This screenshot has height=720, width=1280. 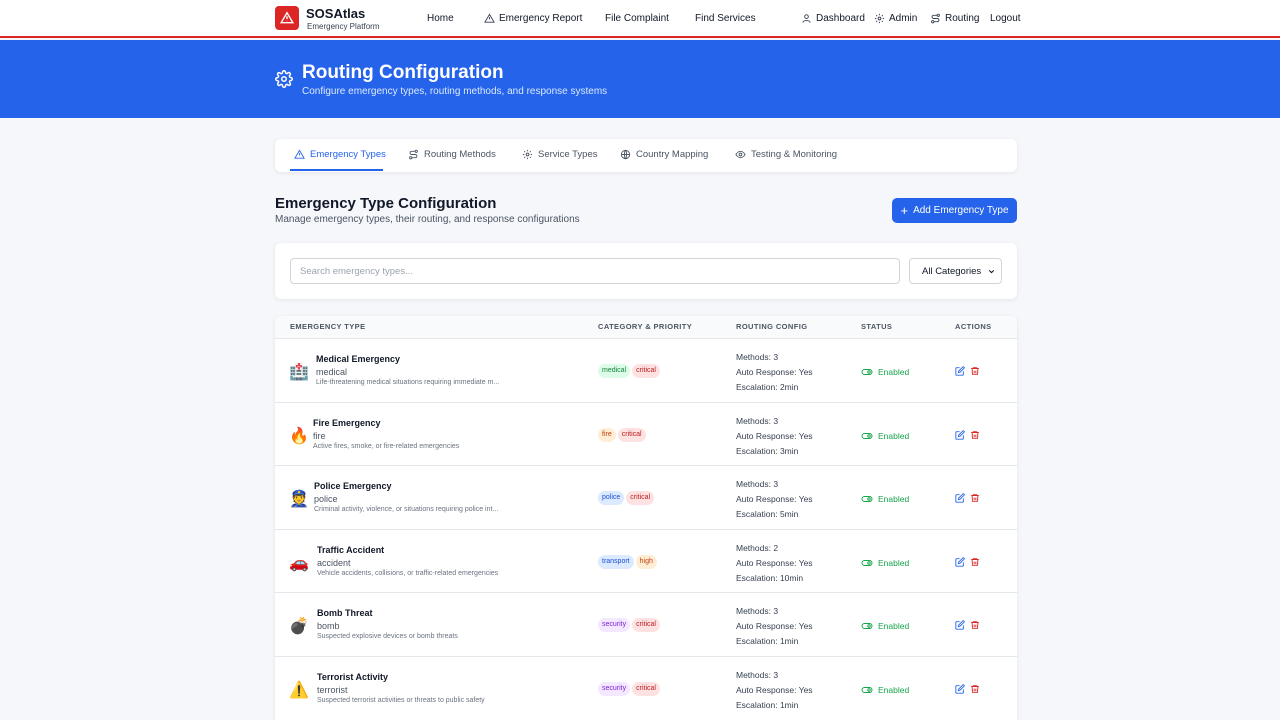 What do you see at coordinates (786, 154) in the screenshot?
I see `tab-testing-monitoring: Testing & Monitoring` at bounding box center [786, 154].